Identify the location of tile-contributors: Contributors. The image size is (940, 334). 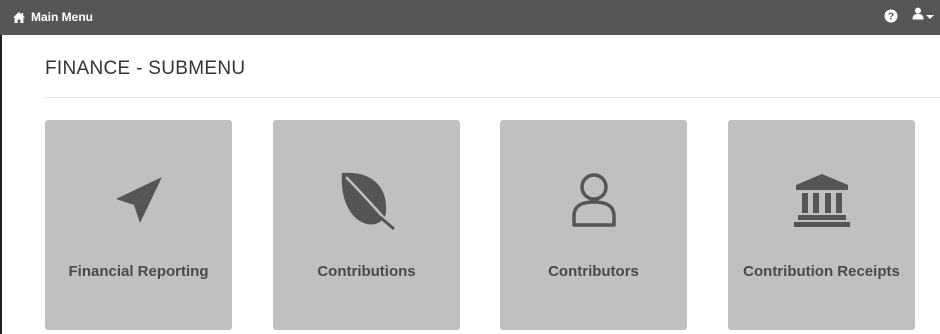
(593, 225).